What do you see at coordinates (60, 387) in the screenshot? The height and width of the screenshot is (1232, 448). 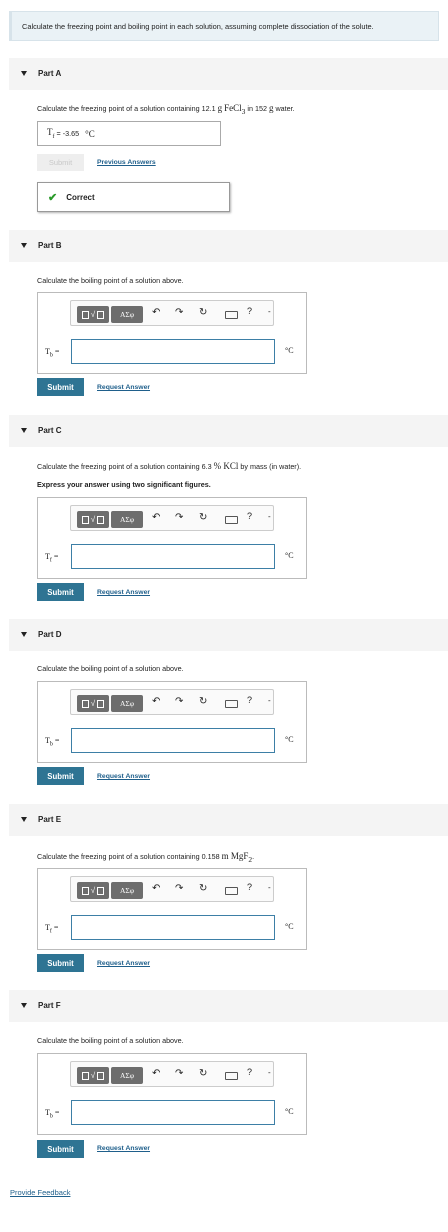 I see `part-b-submit-button: Submit` at bounding box center [60, 387].